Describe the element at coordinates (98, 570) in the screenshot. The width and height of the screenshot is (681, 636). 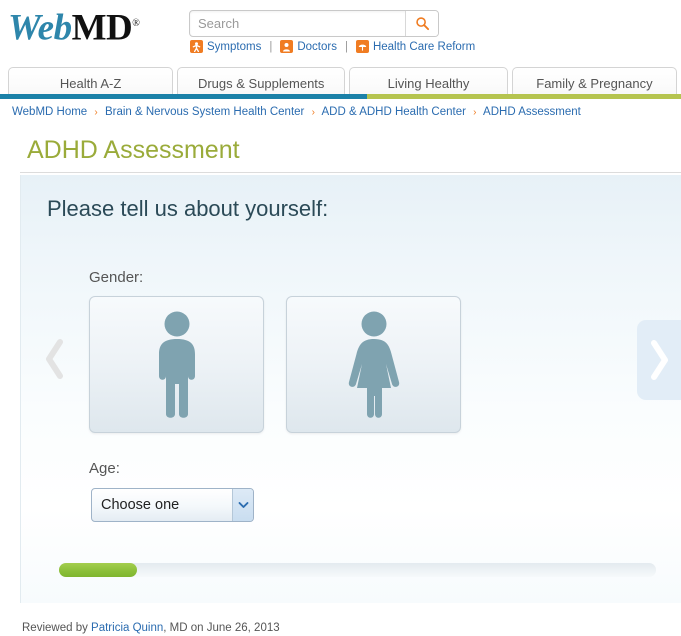
I see `assessment-progress-fill` at that location.